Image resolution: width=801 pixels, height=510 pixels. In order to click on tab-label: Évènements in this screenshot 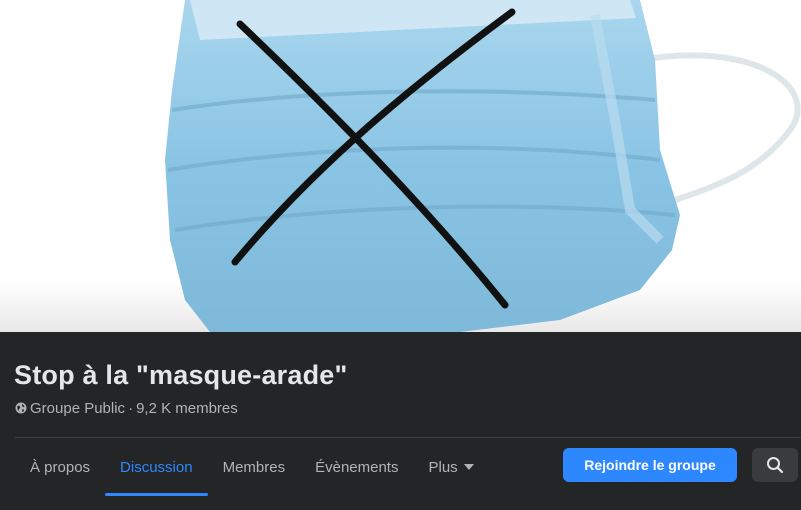, I will do `click(357, 467)`.